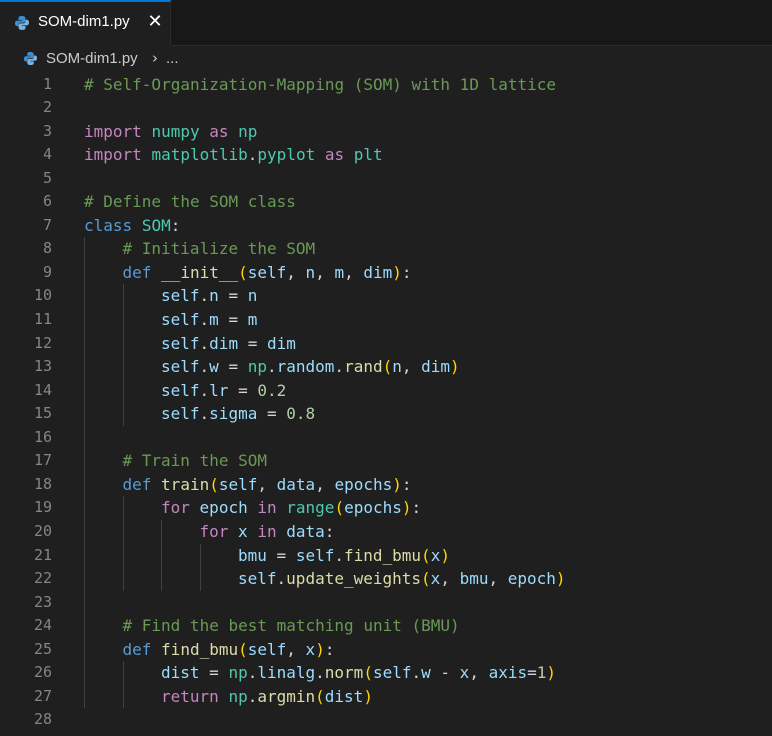 Image resolution: width=772 pixels, height=736 pixels. Describe the element at coordinates (310, 508) in the screenshot. I see `code-token: range` at that location.